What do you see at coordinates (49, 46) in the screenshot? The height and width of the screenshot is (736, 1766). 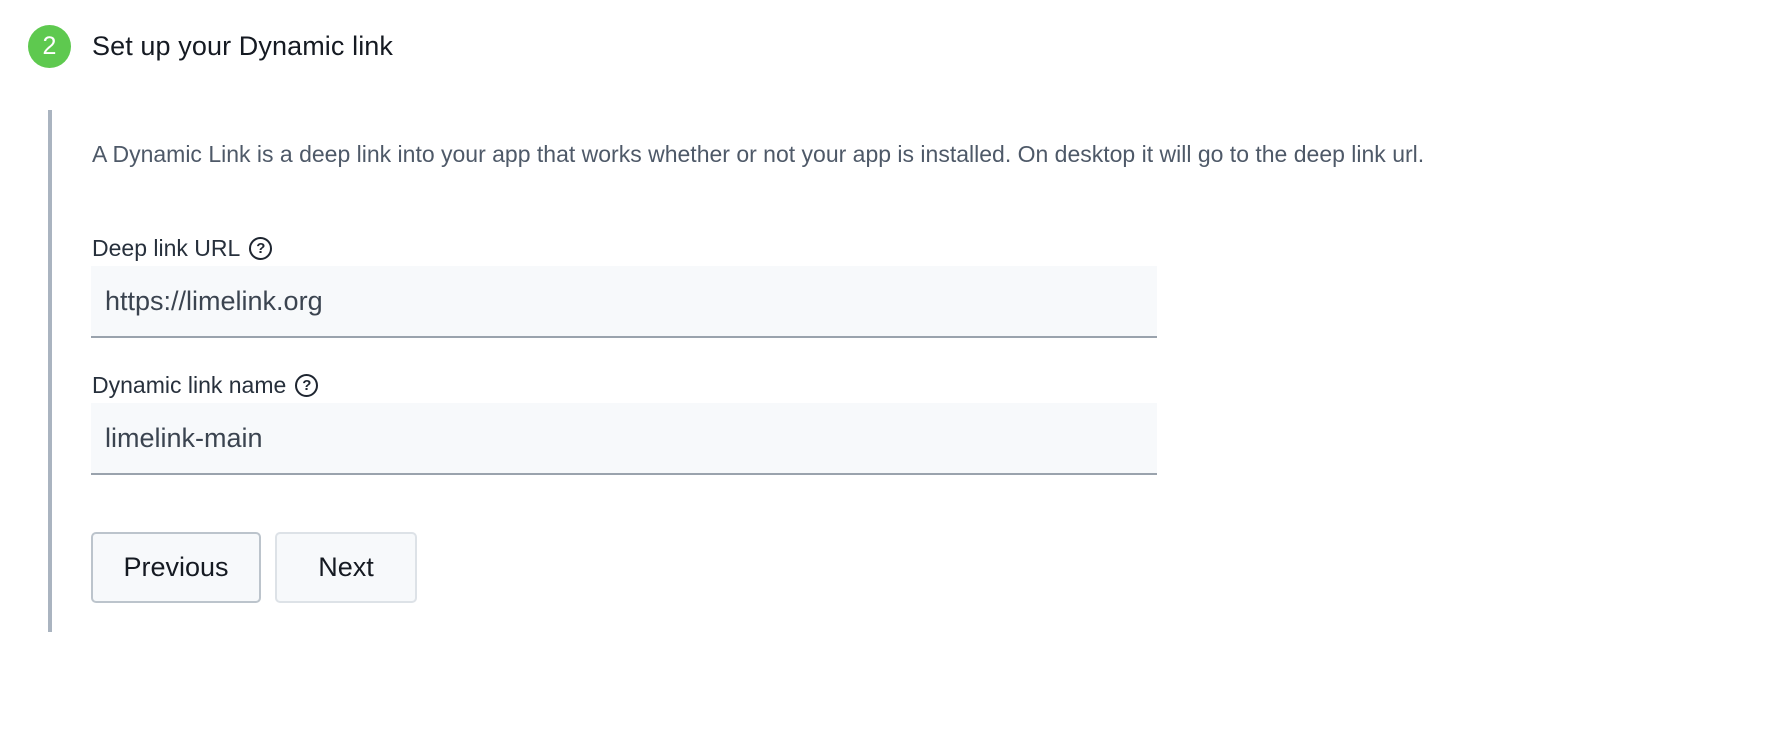 I see `step-number-badge: 2` at bounding box center [49, 46].